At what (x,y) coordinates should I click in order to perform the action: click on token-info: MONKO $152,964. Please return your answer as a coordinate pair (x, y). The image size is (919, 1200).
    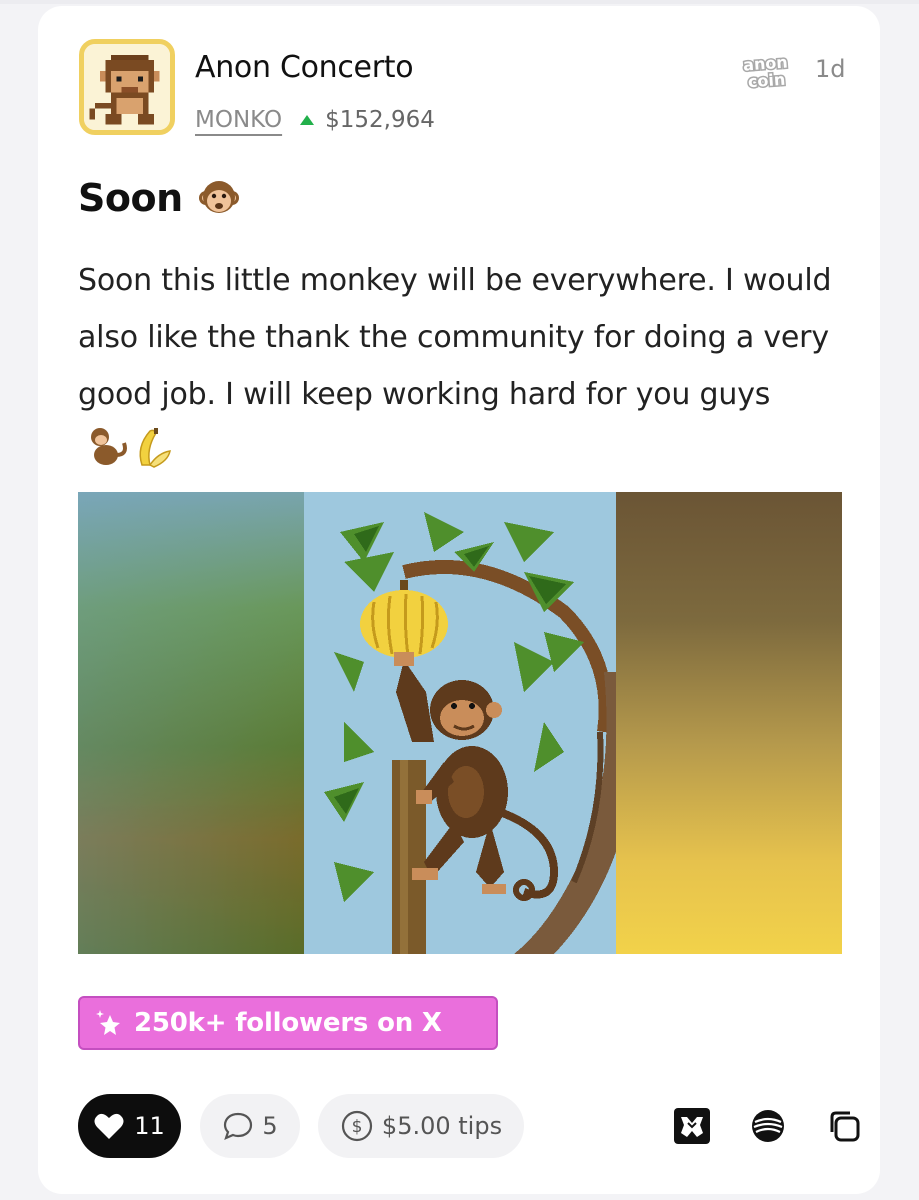
    Looking at the image, I should click on (315, 120).